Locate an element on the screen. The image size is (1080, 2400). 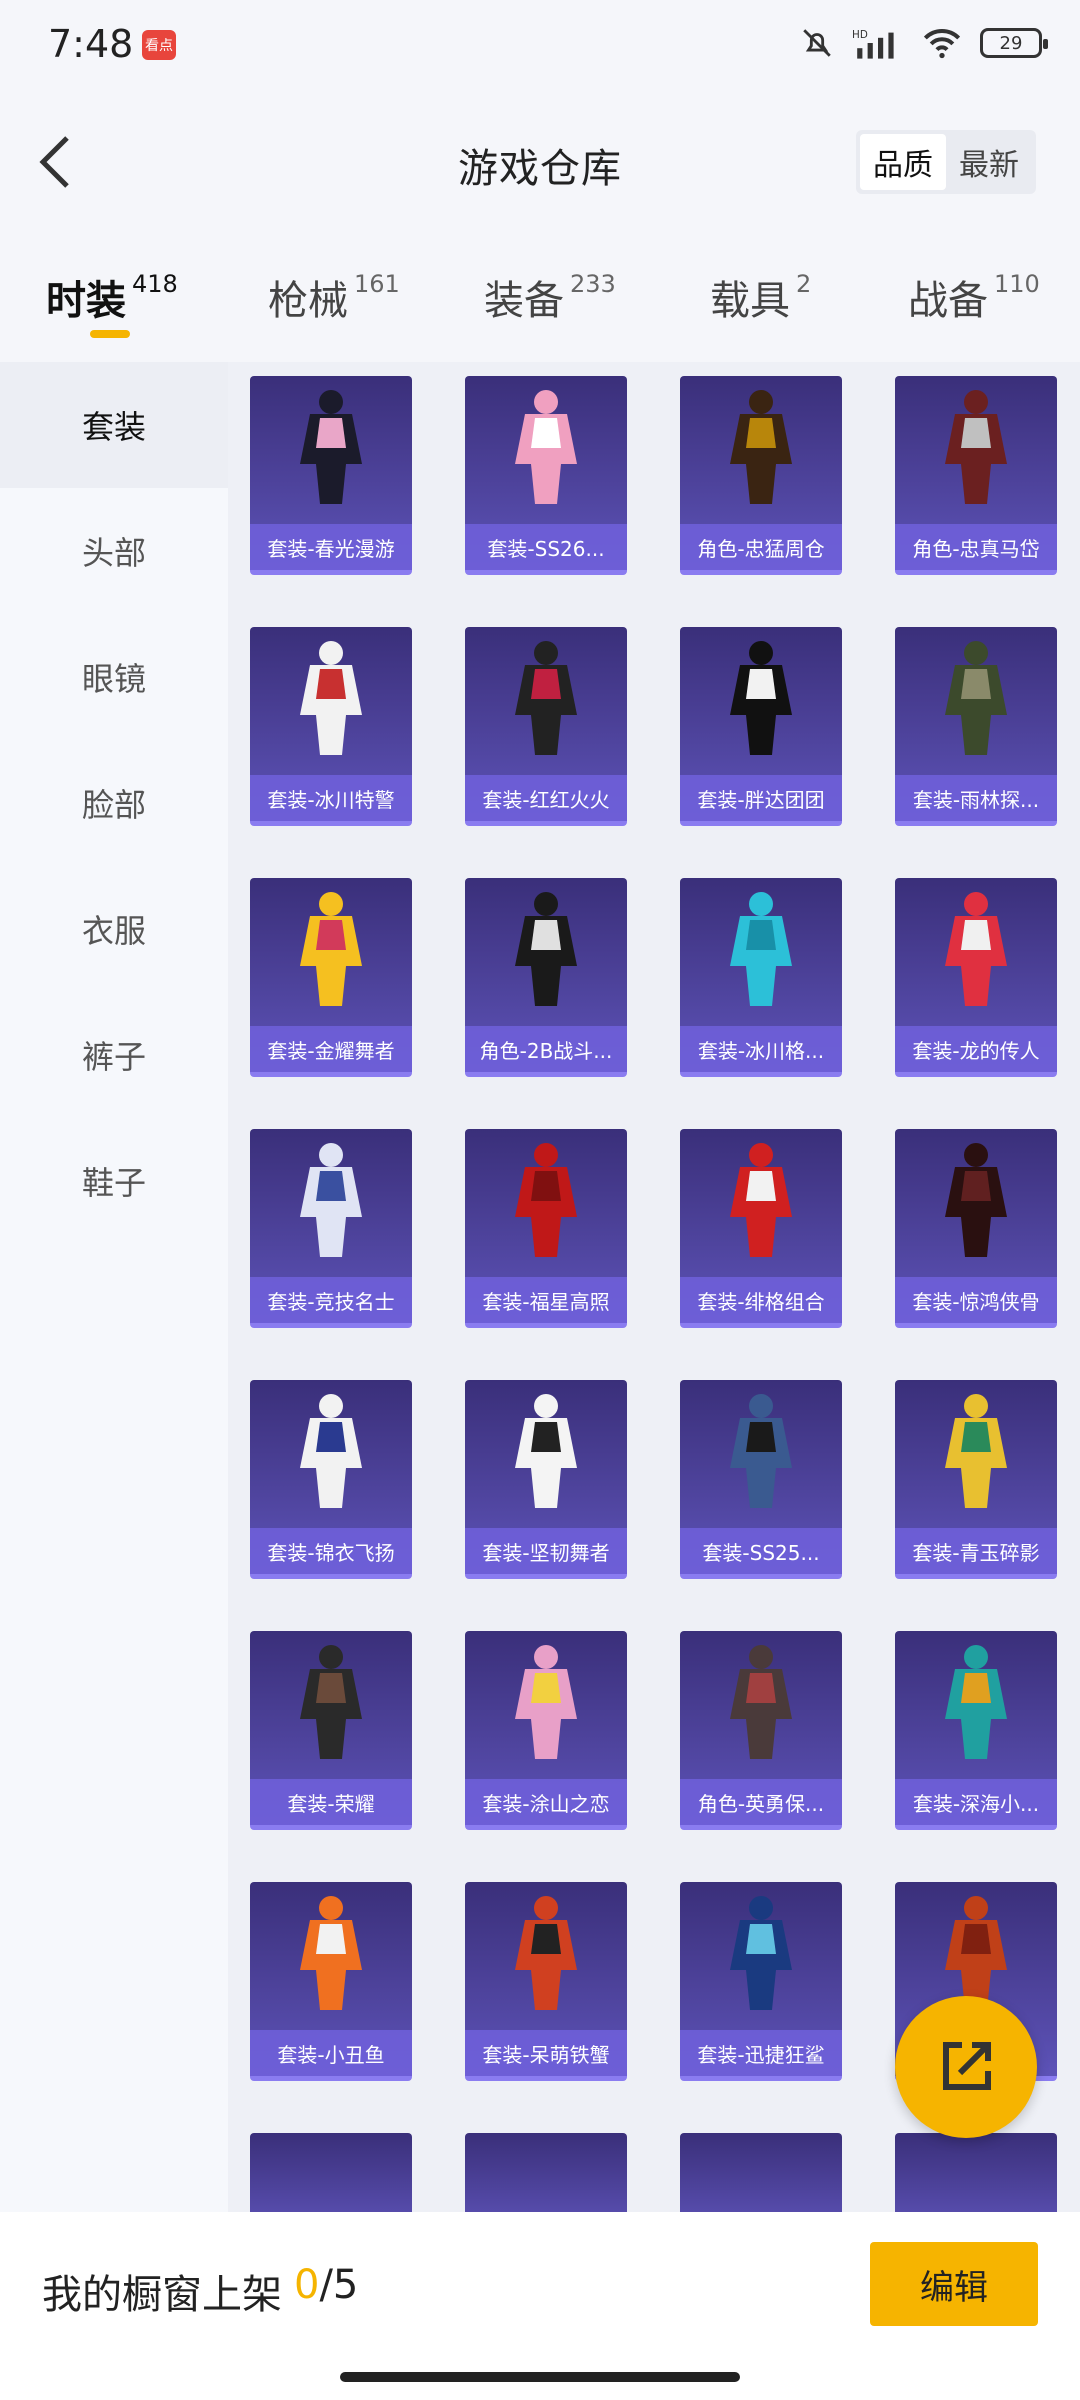
tab-vehicles: 载具 2 is located at coordinates (760, 297).